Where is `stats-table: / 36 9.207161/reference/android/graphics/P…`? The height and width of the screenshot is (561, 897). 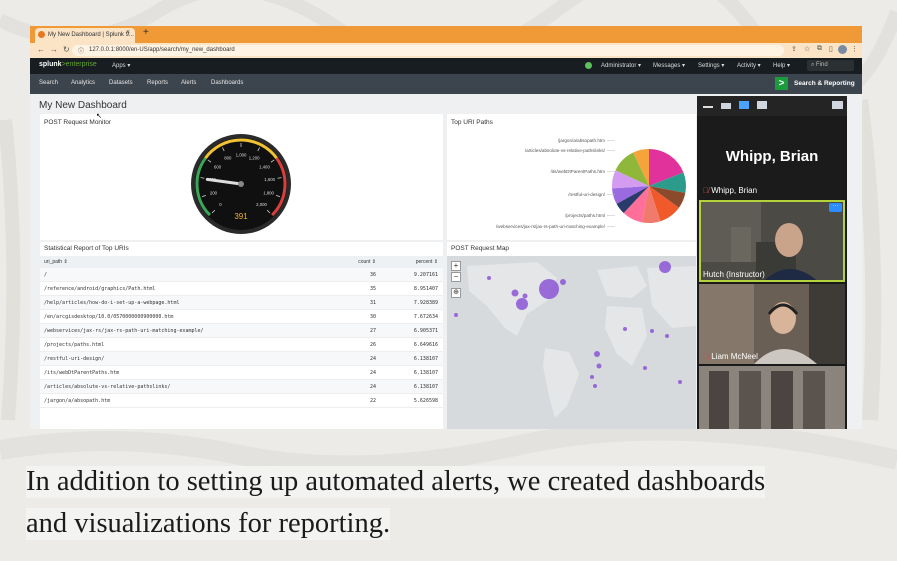 stats-table: / 36 9.207161/reference/android/graphics/P… is located at coordinates (241, 338).